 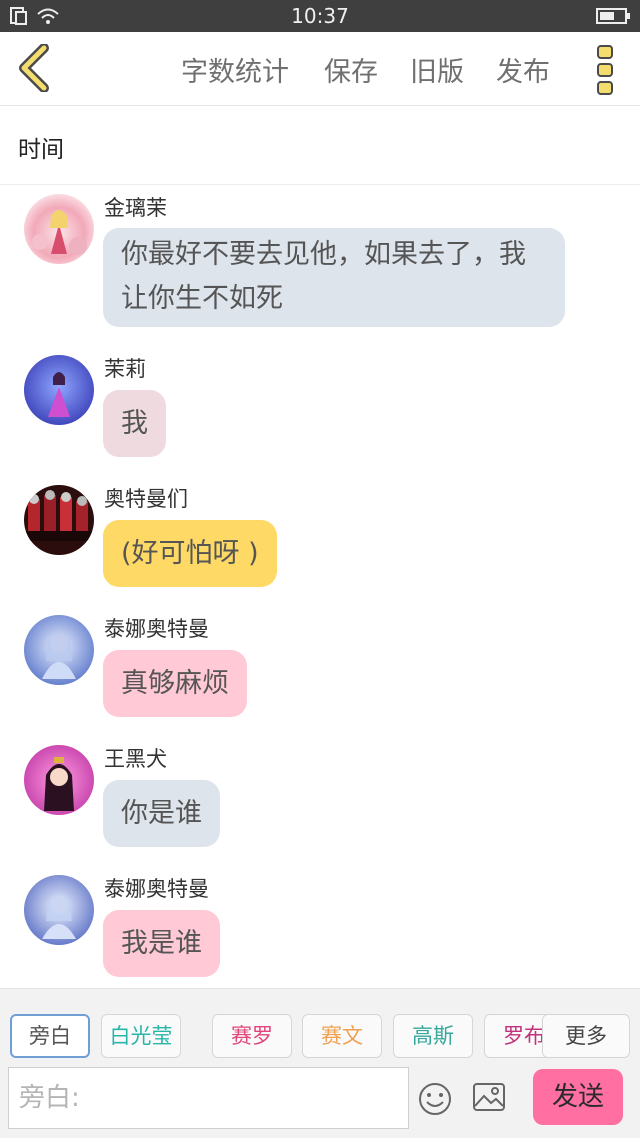 I want to click on message-input, so click(x=208, y=1098).